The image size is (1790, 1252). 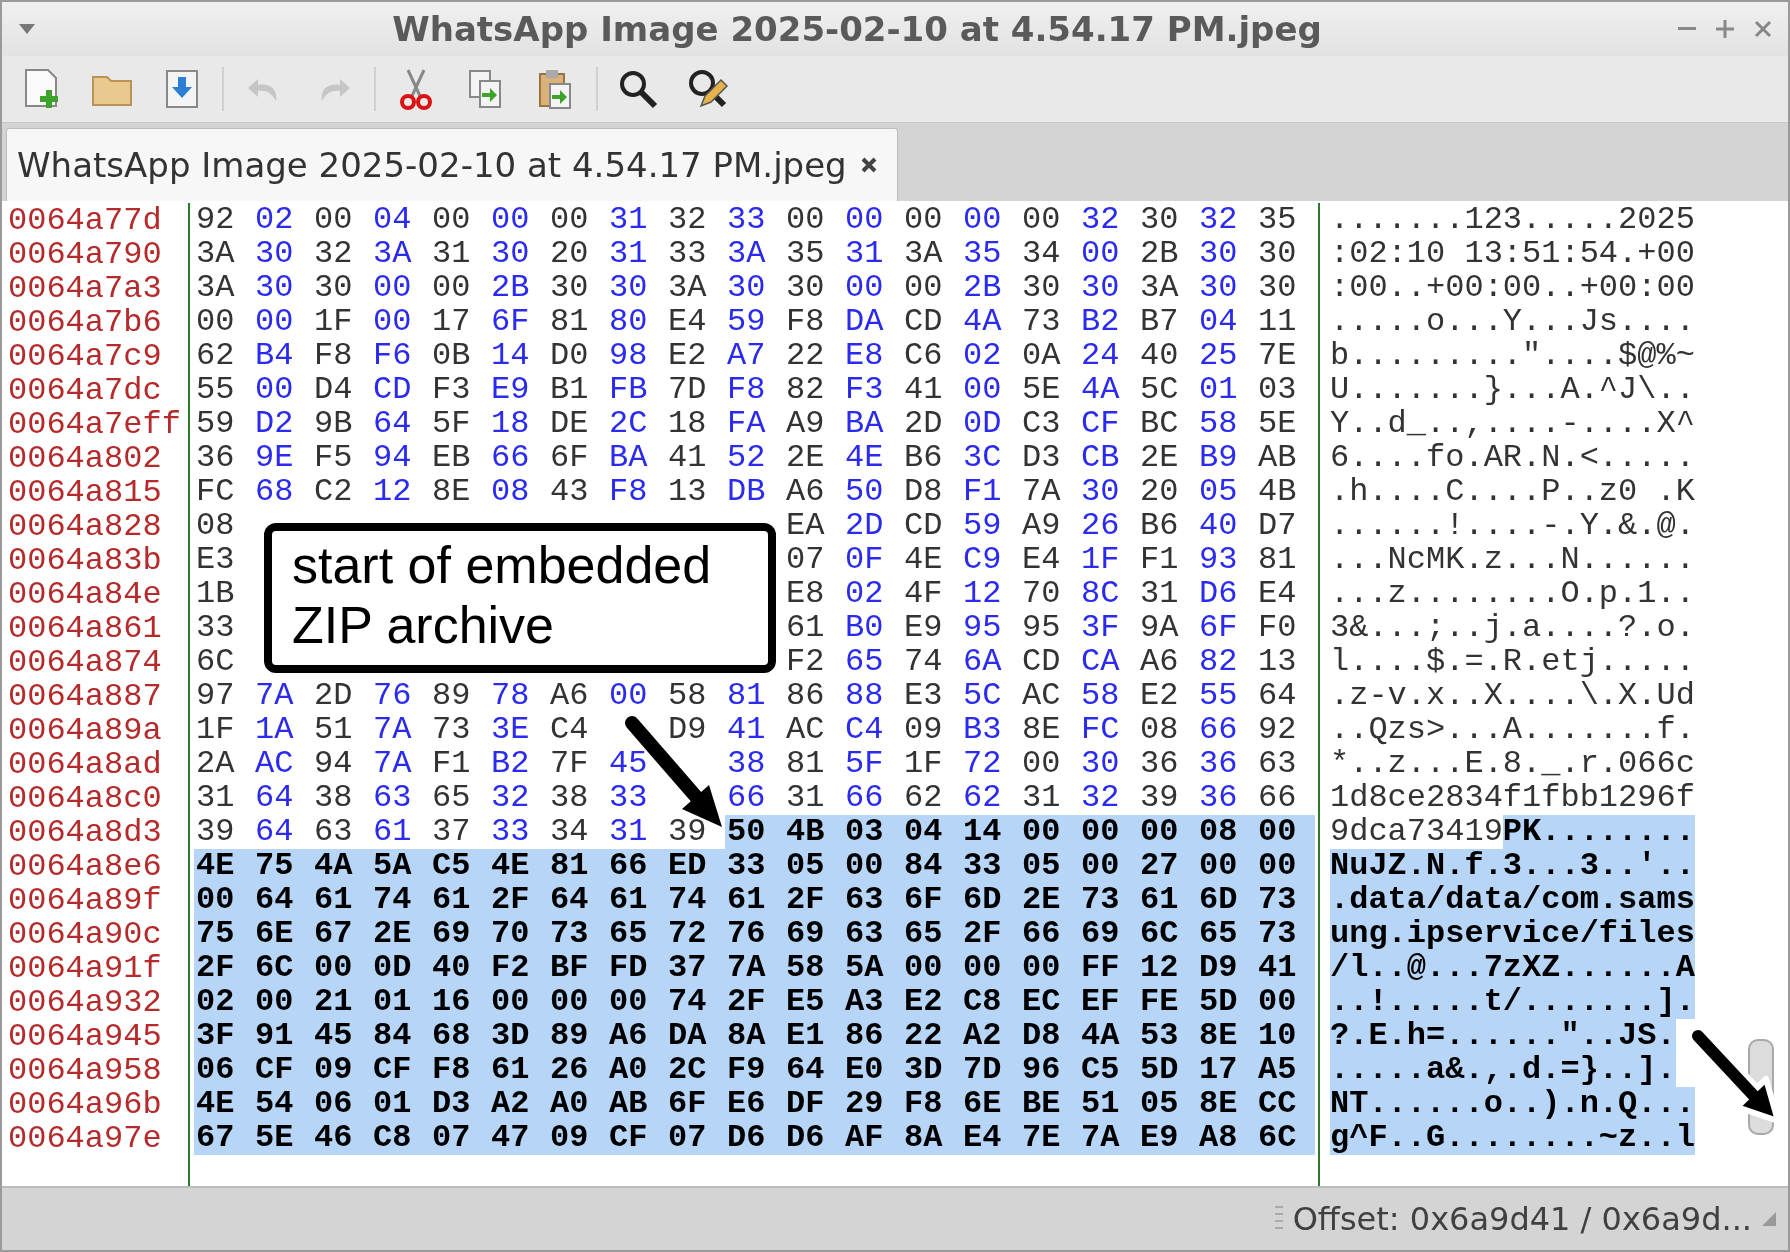 I want to click on hex-byte: 38, so click(x=333, y=798).